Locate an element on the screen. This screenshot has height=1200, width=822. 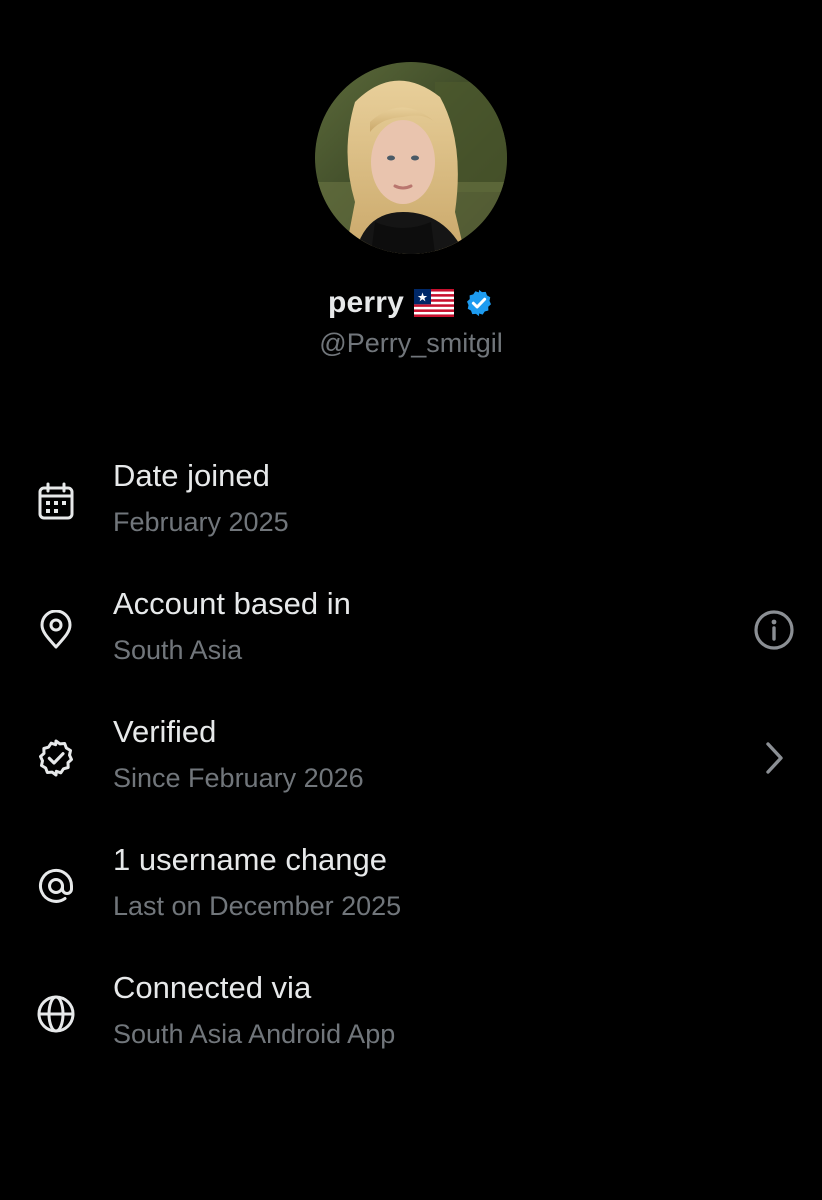
verified-badge-icon is located at coordinates (479, 303).